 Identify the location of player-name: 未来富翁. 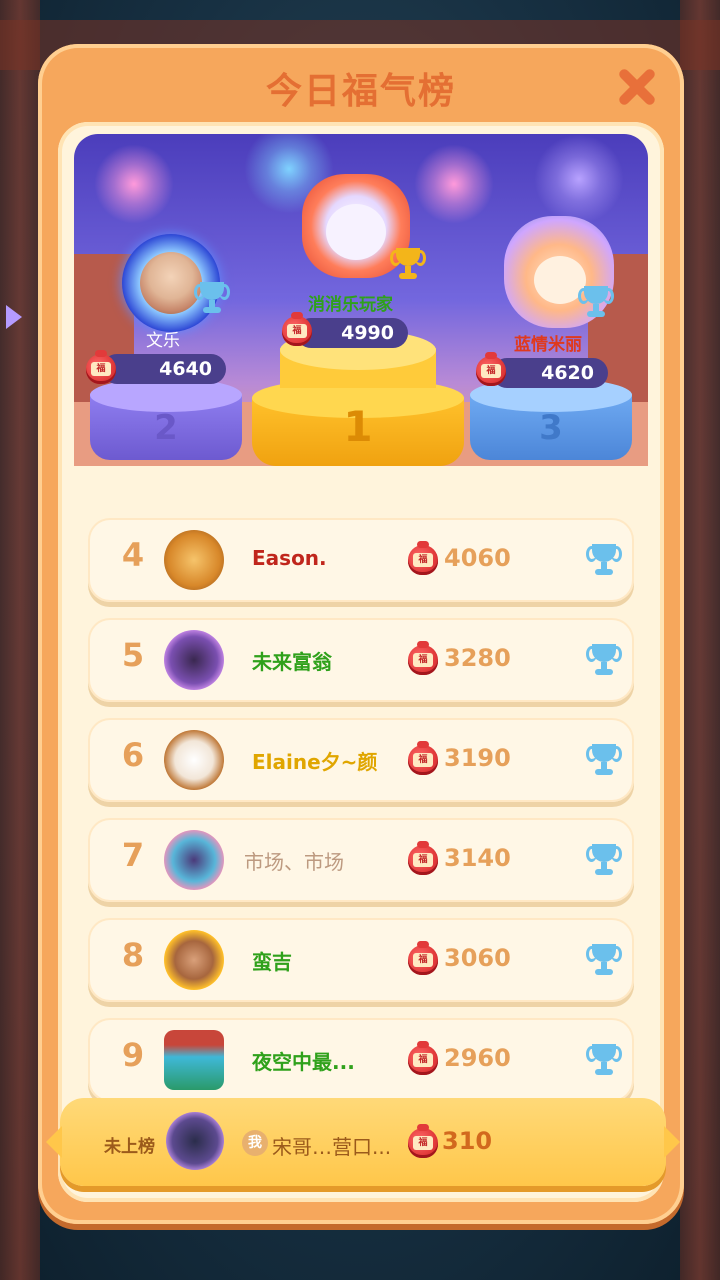
(292, 662).